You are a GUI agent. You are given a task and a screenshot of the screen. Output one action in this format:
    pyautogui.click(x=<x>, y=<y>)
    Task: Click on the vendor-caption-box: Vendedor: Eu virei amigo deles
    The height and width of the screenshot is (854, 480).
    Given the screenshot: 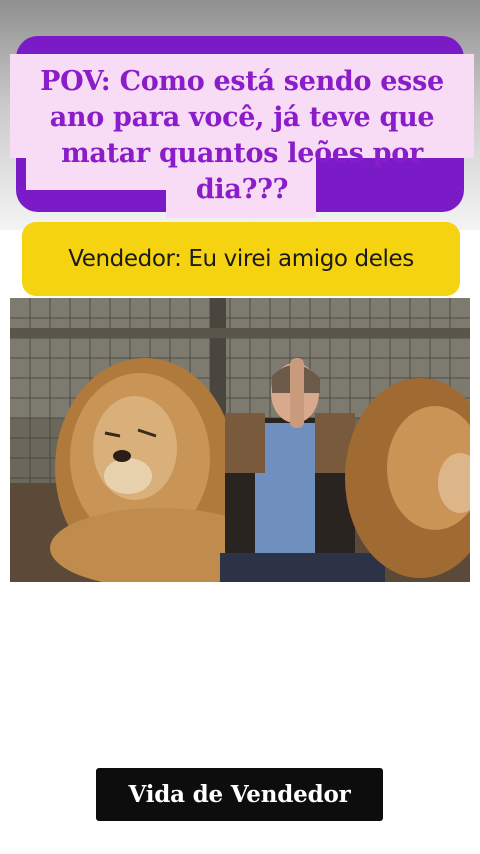 What is the action you would take?
    pyautogui.click(x=241, y=259)
    